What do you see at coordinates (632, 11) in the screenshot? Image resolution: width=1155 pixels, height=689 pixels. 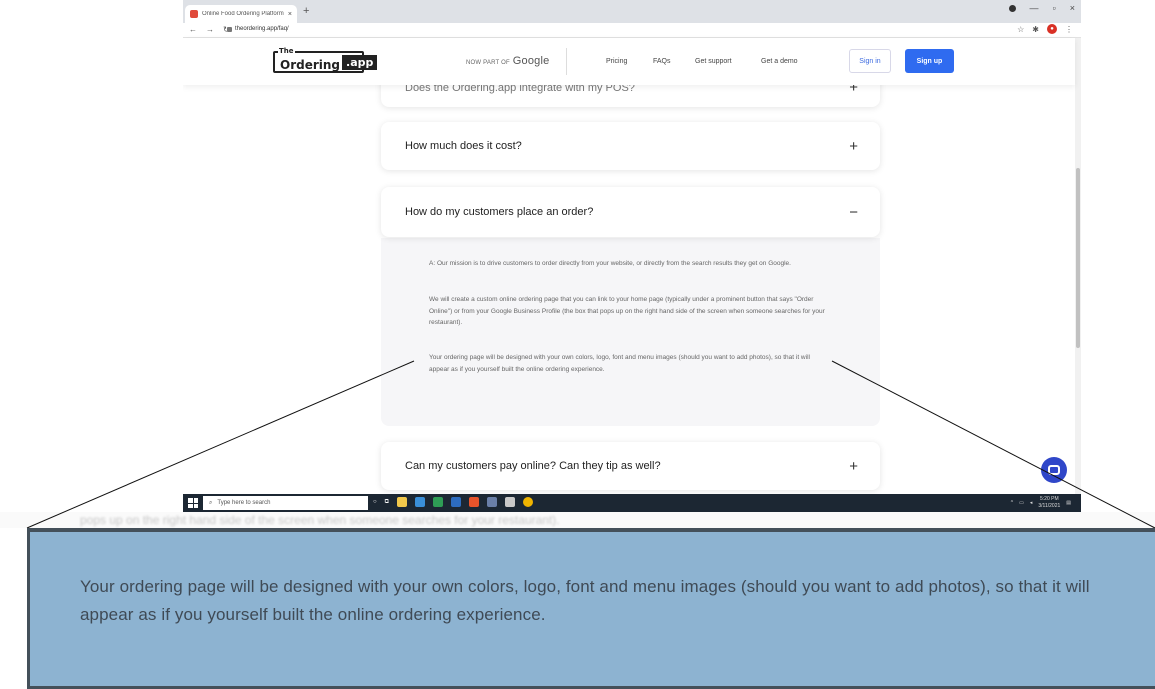 I see `tab-bar: Online Food Ordering Platform × + — ▫ ×` at bounding box center [632, 11].